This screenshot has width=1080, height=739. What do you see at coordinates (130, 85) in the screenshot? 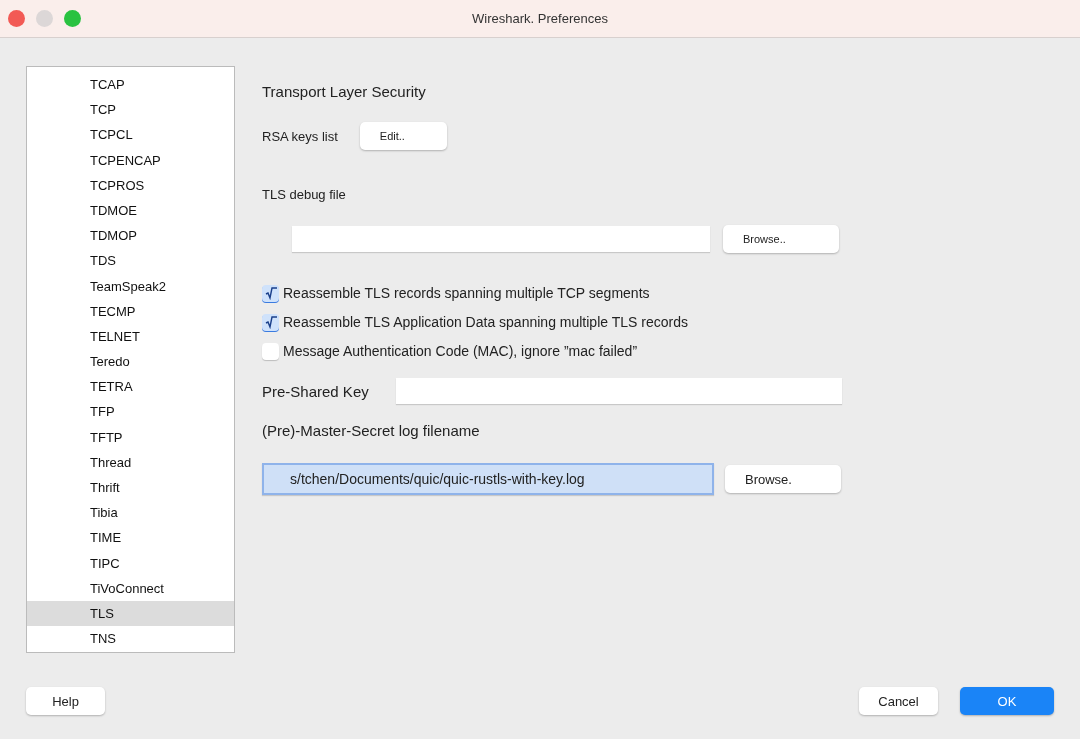
I see `protocol-list-item: TCAP` at bounding box center [130, 85].